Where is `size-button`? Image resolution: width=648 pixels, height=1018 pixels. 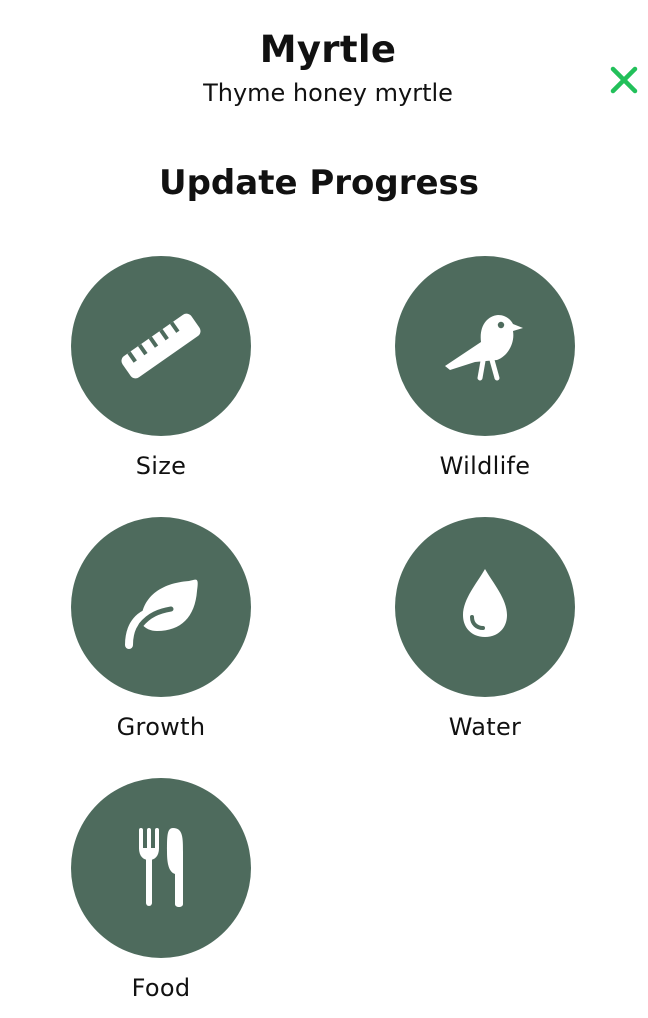 size-button is located at coordinates (161, 346).